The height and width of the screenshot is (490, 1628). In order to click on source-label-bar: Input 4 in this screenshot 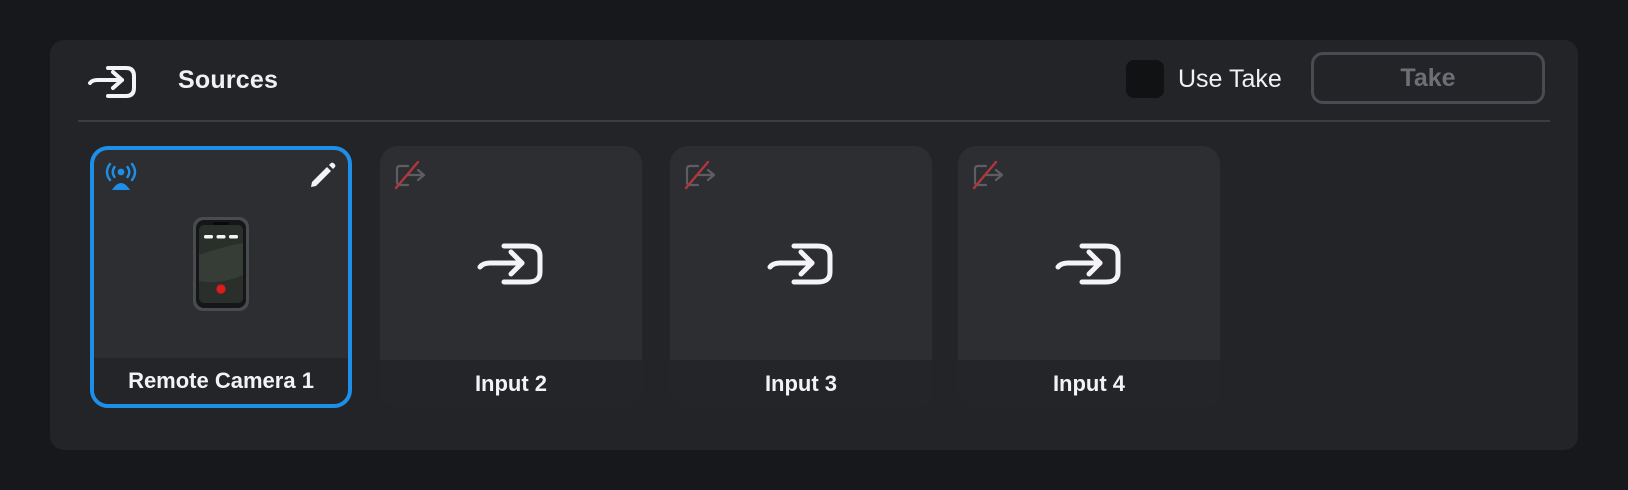, I will do `click(1089, 384)`.